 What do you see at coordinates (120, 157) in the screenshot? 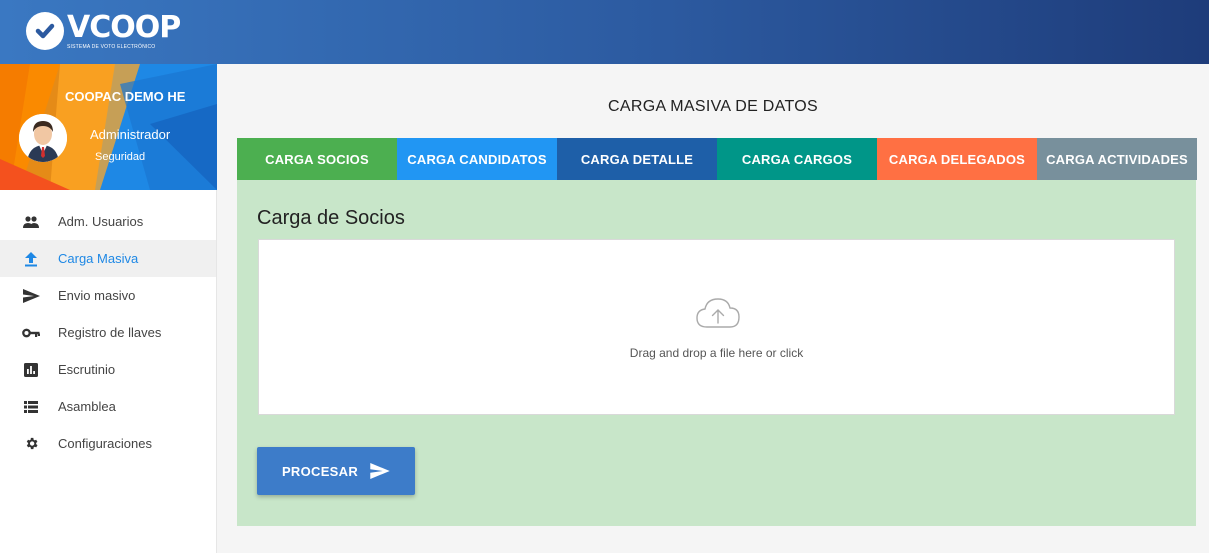
I see `user-department: Seguridad` at bounding box center [120, 157].